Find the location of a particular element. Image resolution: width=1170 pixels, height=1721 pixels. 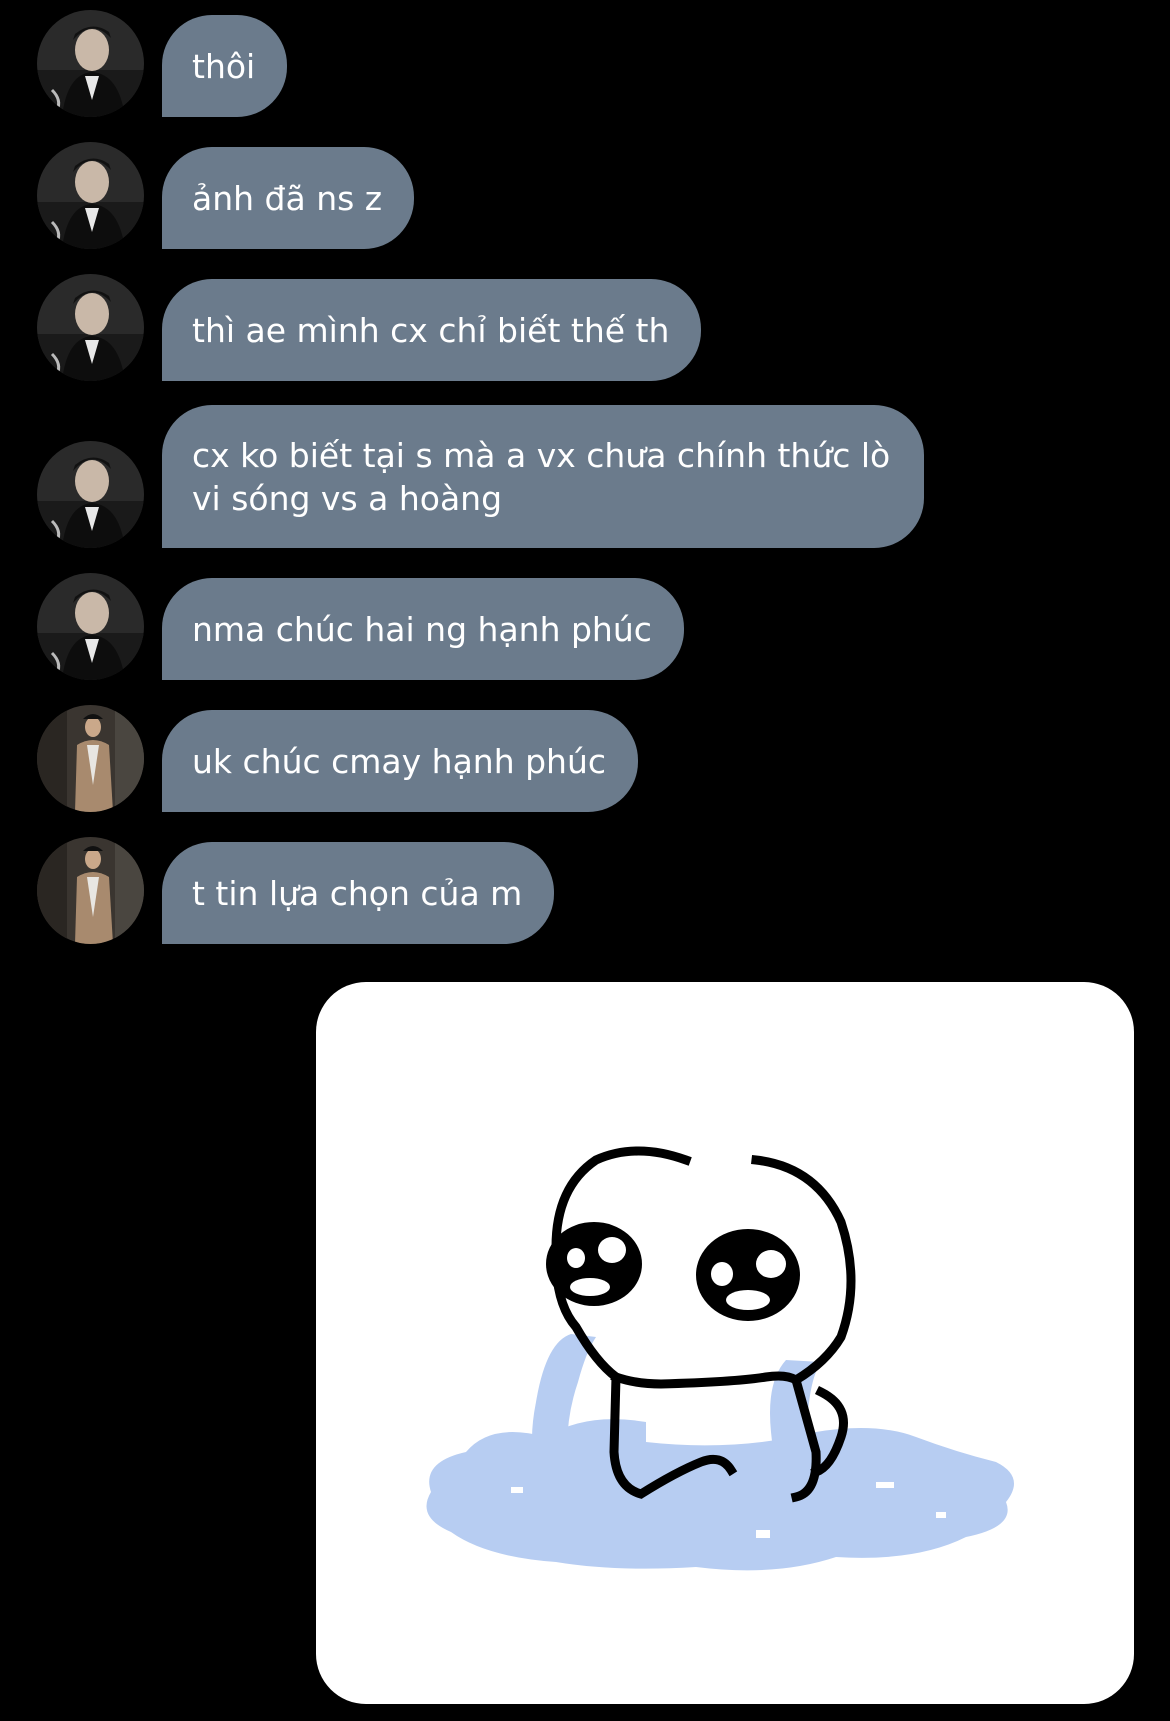

message-text: t tin lựa chọn của m is located at coordinates (357, 893).